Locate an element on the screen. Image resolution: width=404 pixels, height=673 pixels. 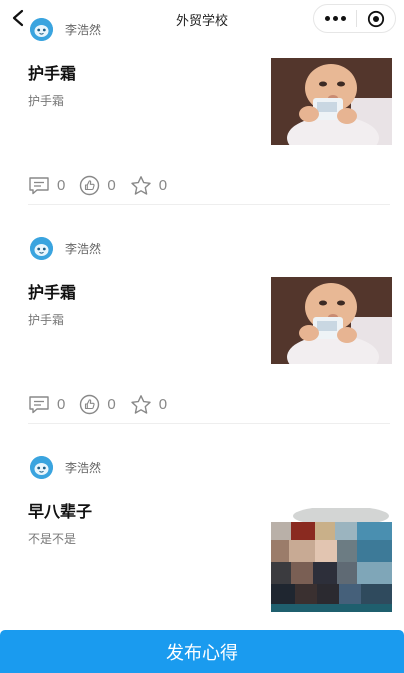
more-button is located at coordinates (335, 18).